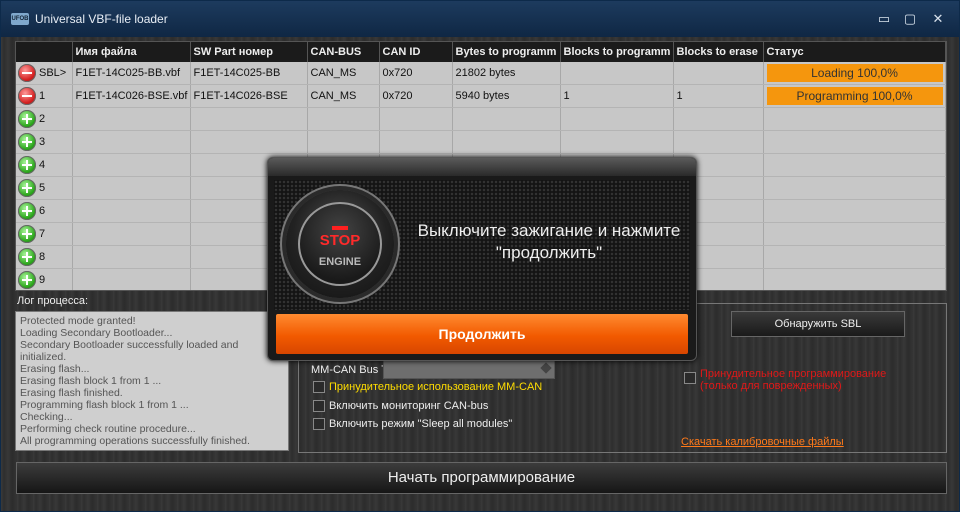  What do you see at coordinates (718, 52) in the screenshot?
I see `column-header: Blocks to erase` at bounding box center [718, 52].